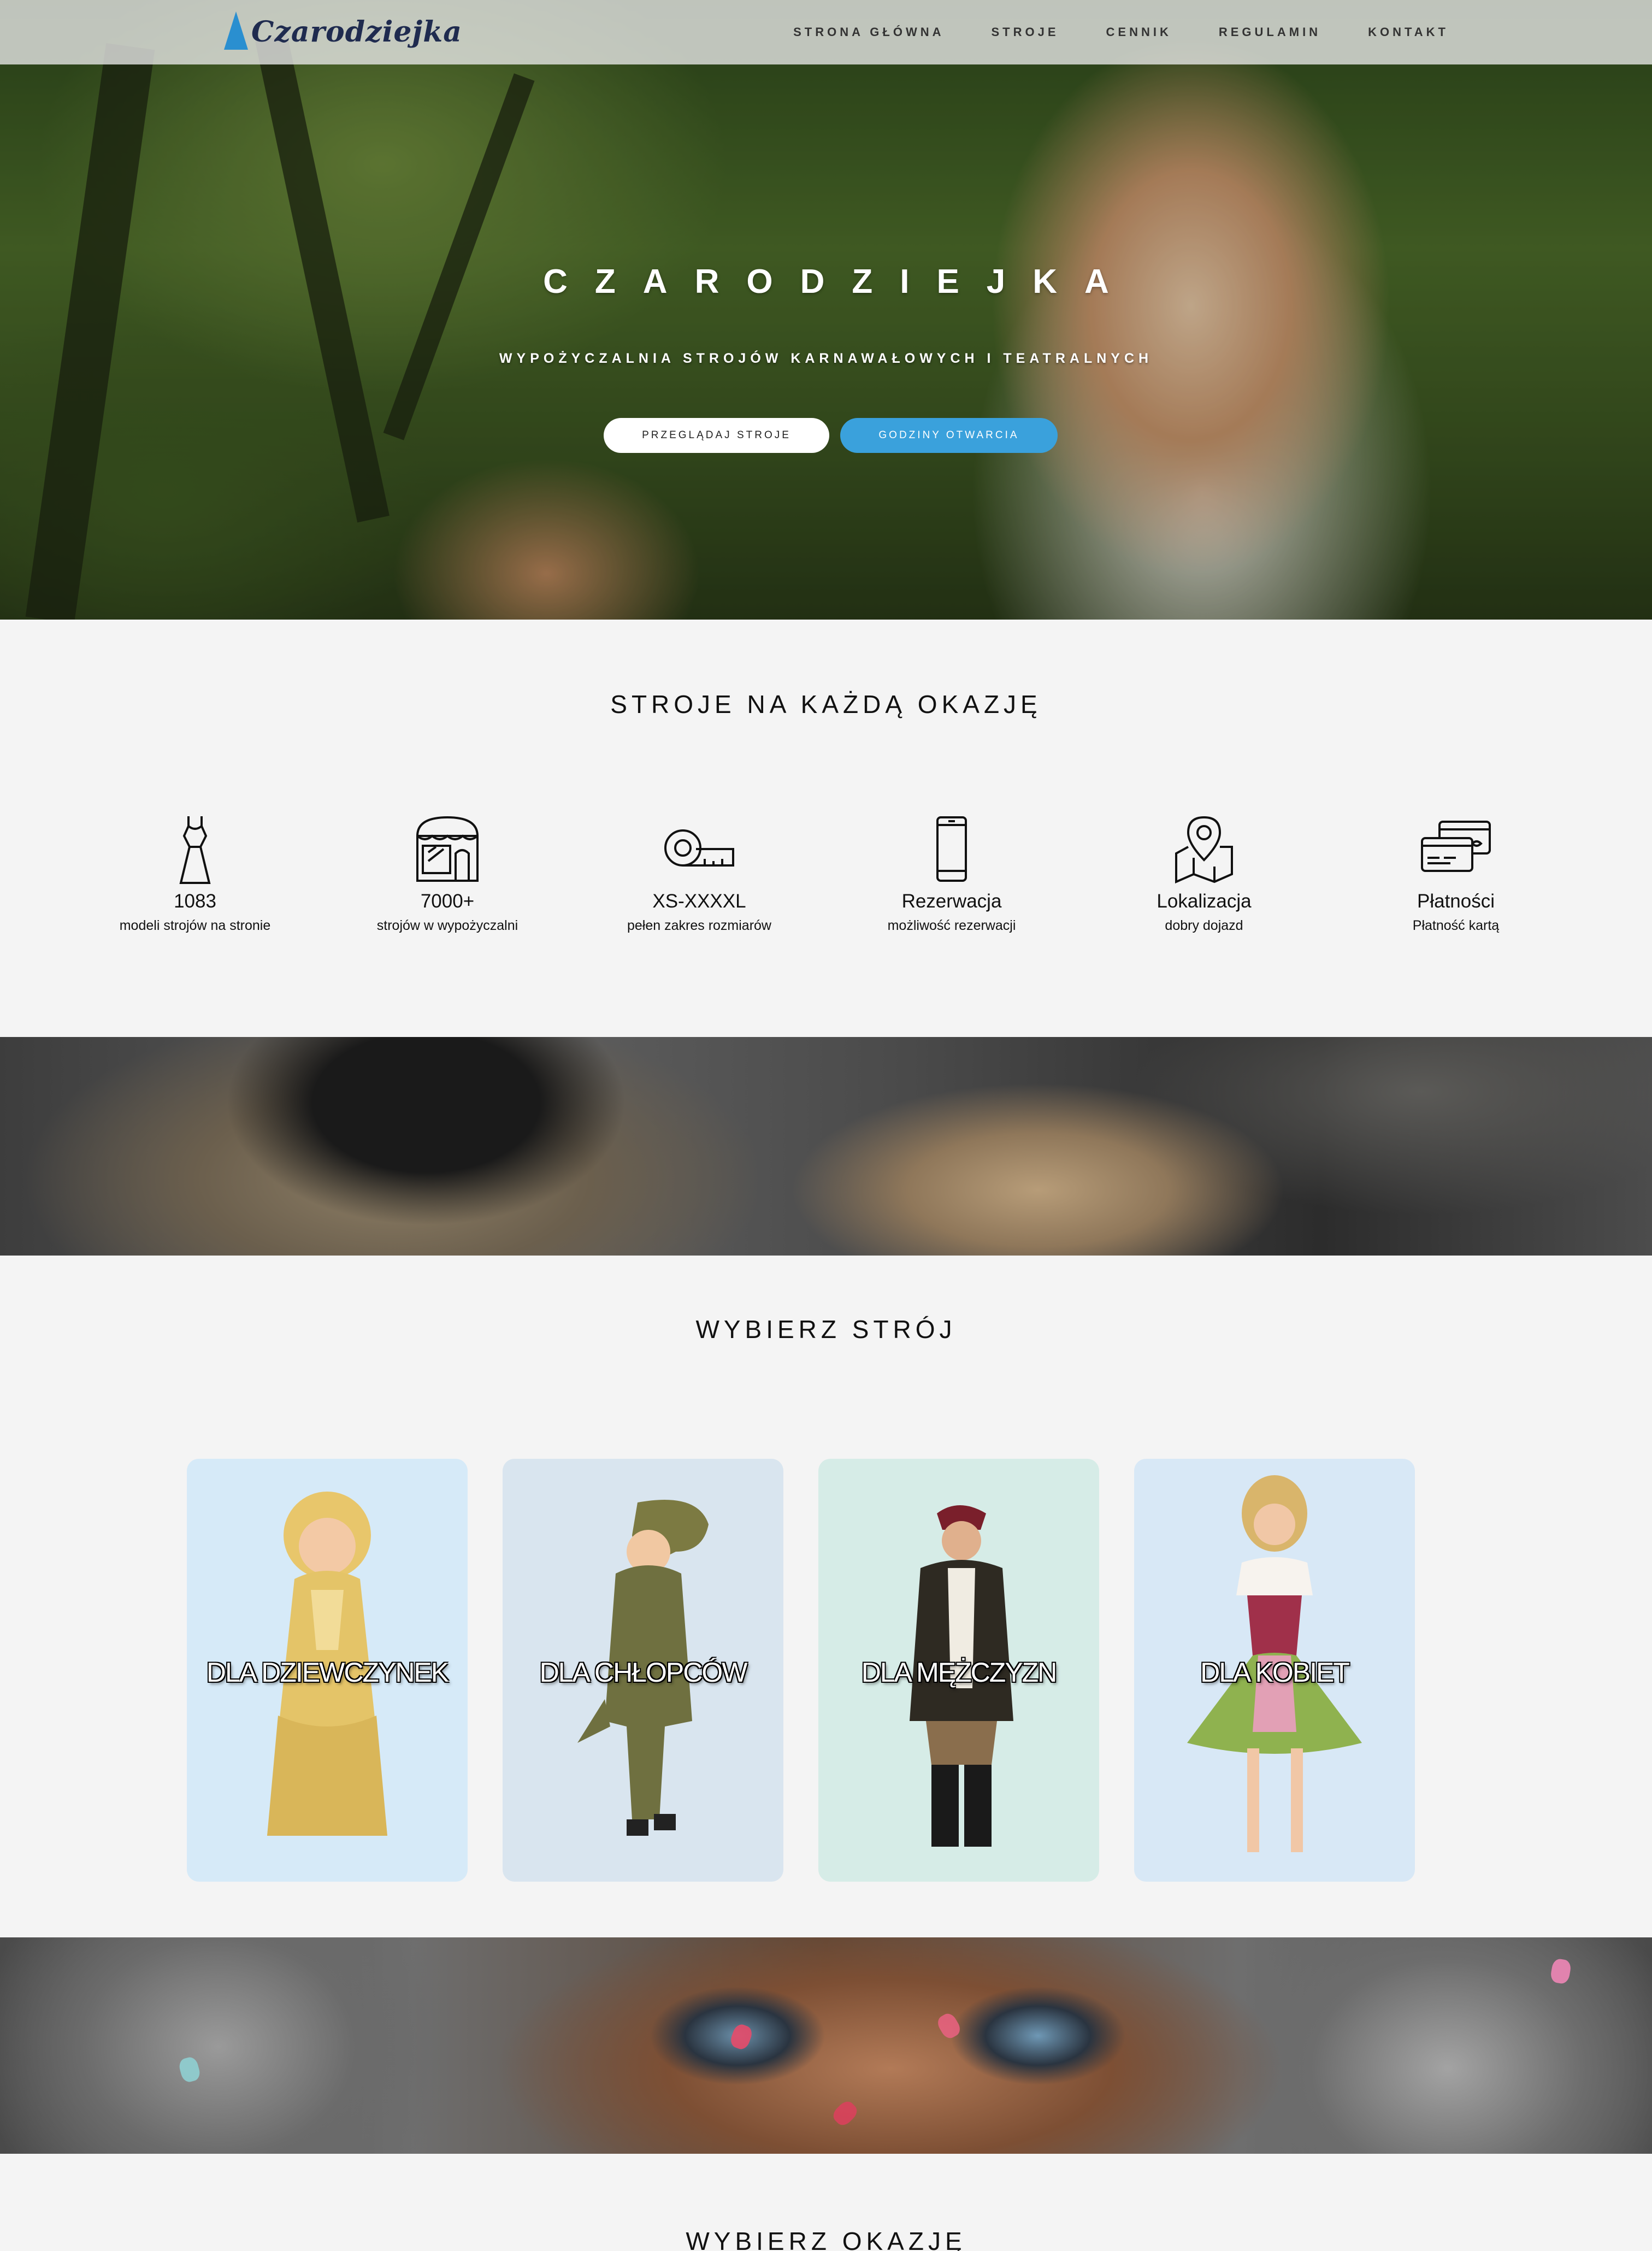 Image resolution: width=1652 pixels, height=2251 pixels. Describe the element at coordinates (826, 2046) in the screenshot. I see `warrior-banner-image` at that location.